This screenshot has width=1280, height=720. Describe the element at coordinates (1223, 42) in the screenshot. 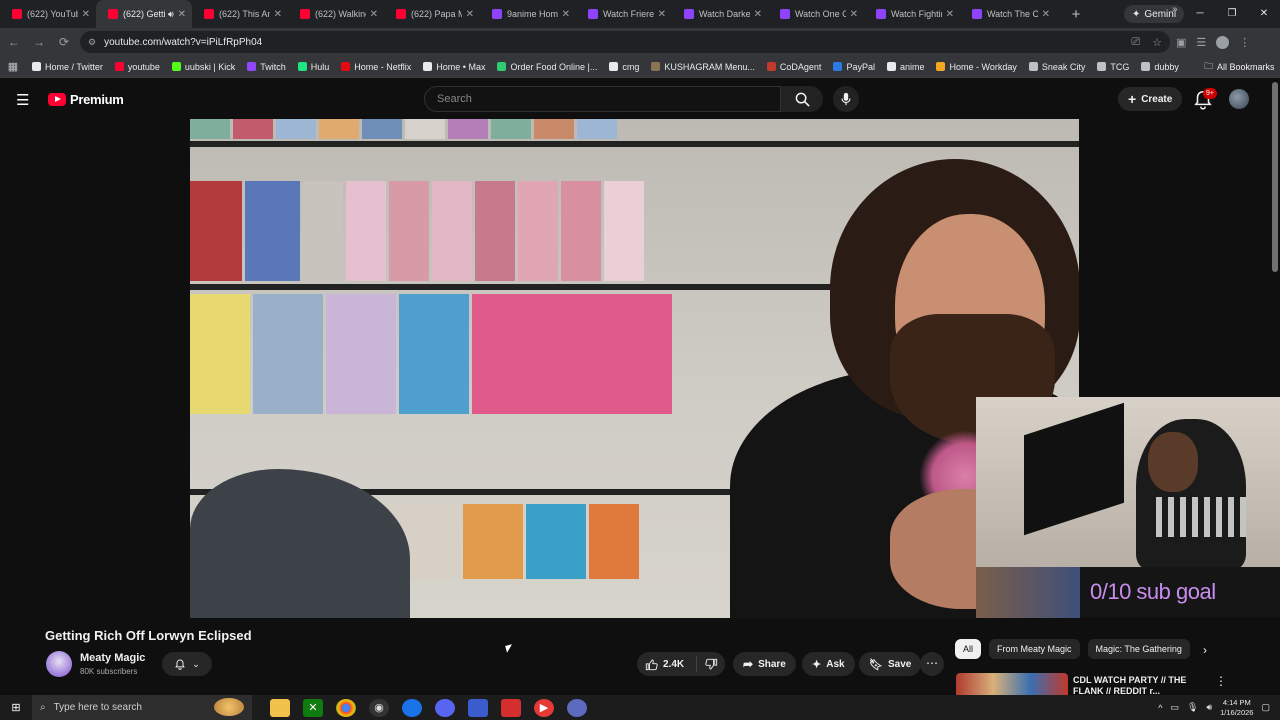

I see `profile-icon` at that location.